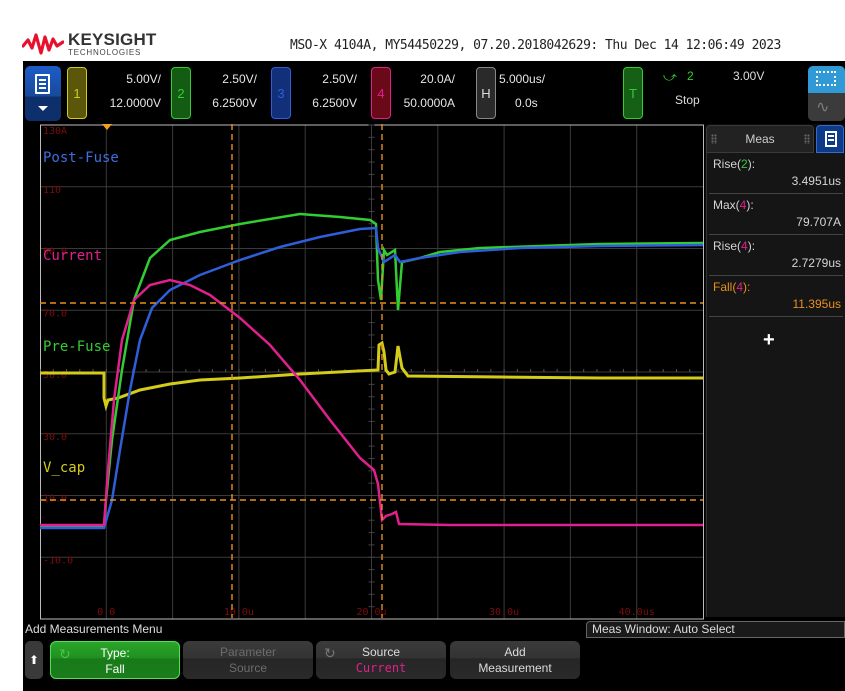  I want to click on meas-tab-label: Meas, so click(760, 139).